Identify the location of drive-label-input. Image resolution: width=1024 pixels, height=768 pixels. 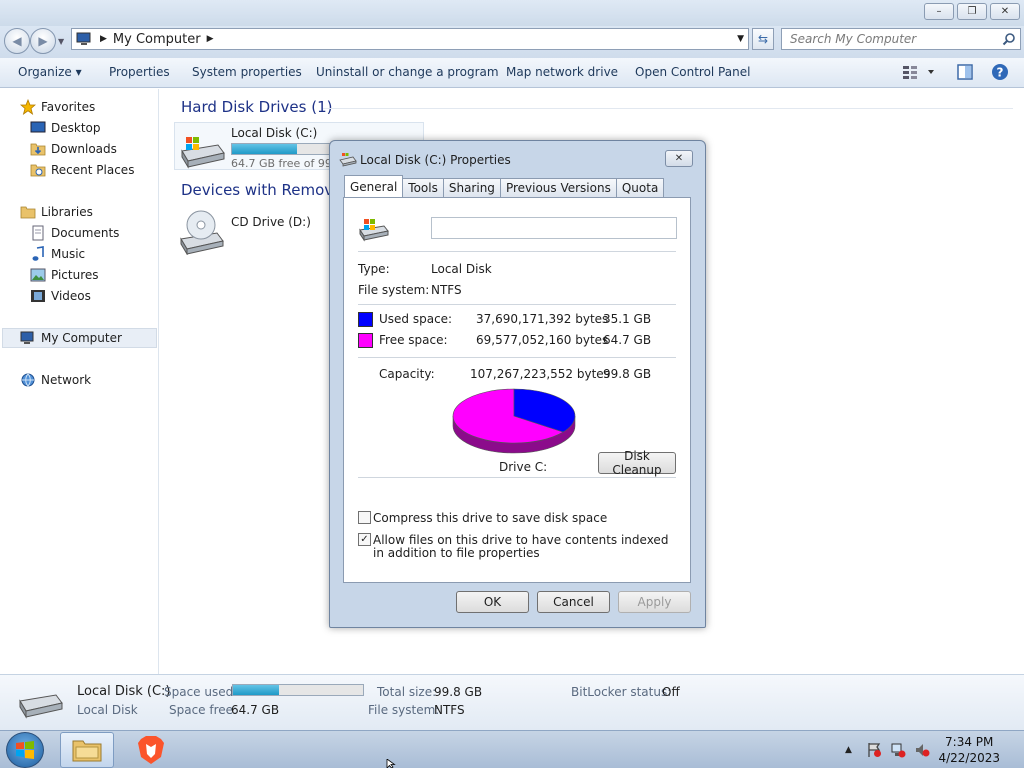
(554, 228).